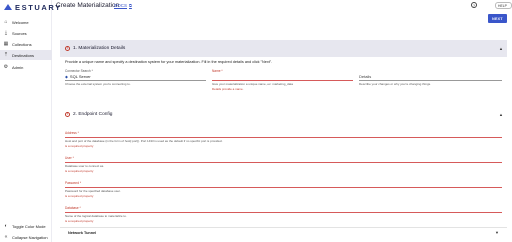  What do you see at coordinates (79, 171) in the screenshot?
I see `user-error: is a required property` at bounding box center [79, 171].